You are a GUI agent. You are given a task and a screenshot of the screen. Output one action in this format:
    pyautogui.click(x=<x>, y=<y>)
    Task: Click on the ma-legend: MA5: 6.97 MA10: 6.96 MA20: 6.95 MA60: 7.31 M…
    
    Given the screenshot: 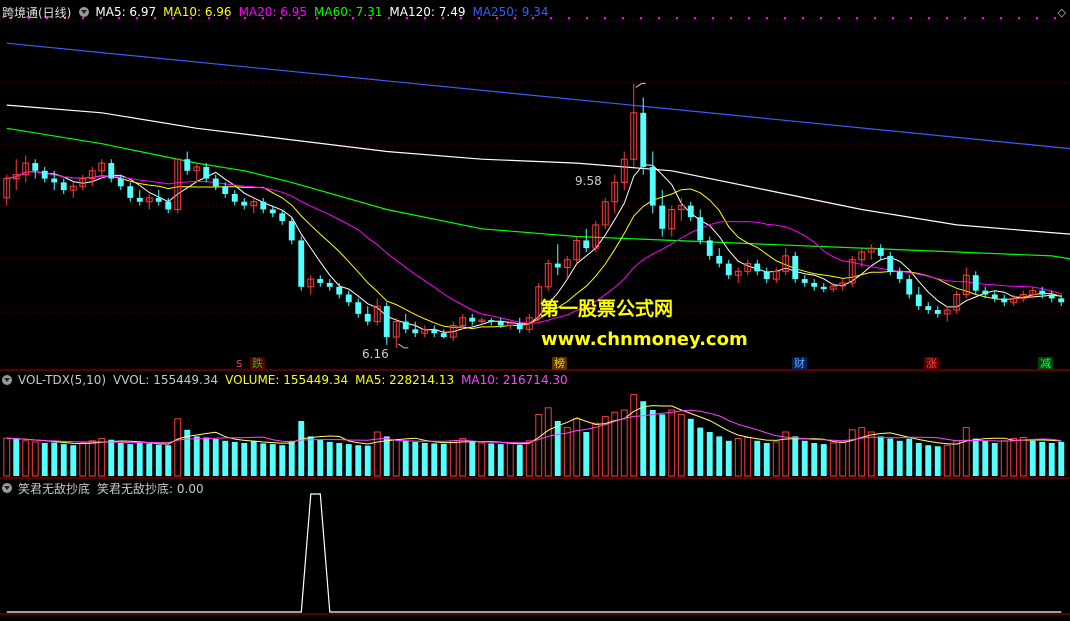 What is the action you would take?
    pyautogui.click(x=325, y=12)
    